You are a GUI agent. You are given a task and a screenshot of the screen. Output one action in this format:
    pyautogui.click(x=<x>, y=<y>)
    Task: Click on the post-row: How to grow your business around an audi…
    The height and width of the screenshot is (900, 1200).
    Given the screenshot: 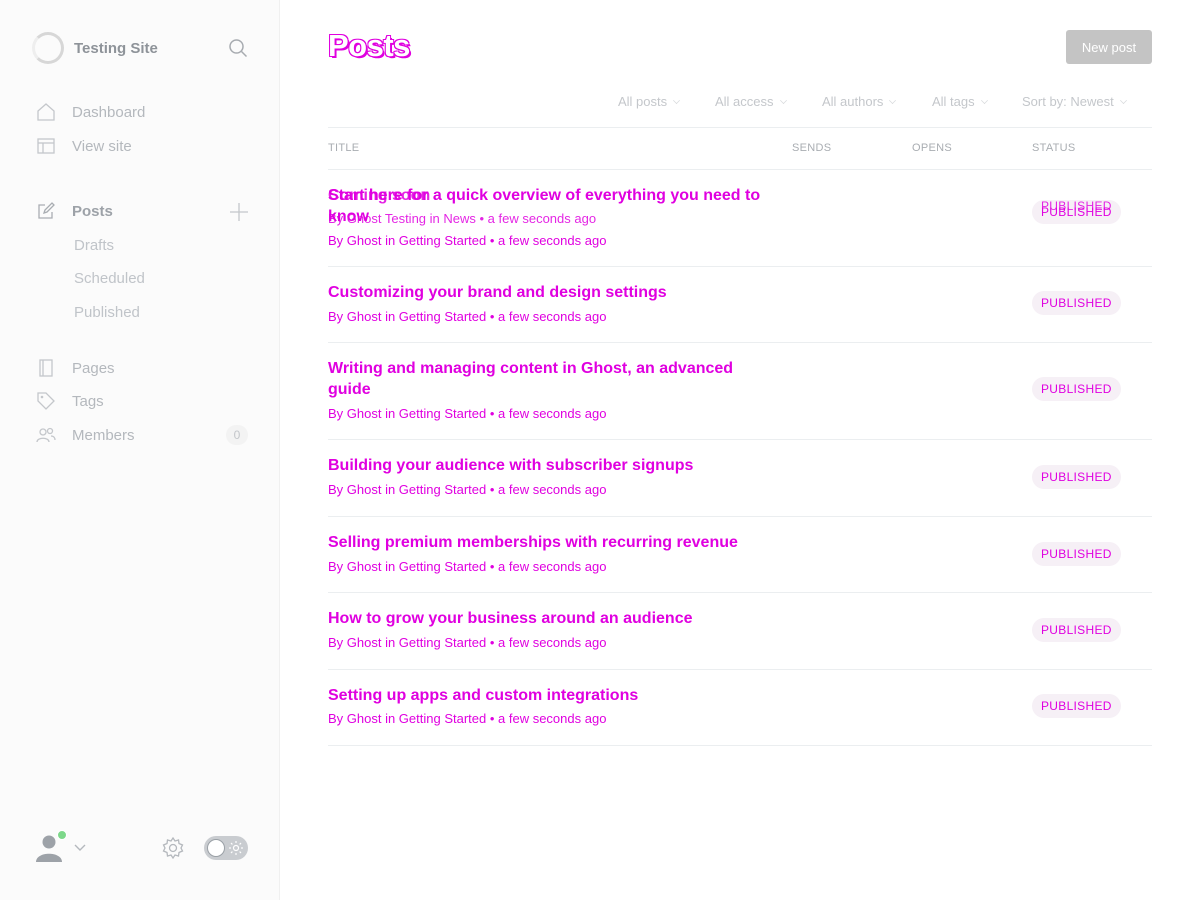 What is the action you would take?
    pyautogui.click(x=740, y=631)
    